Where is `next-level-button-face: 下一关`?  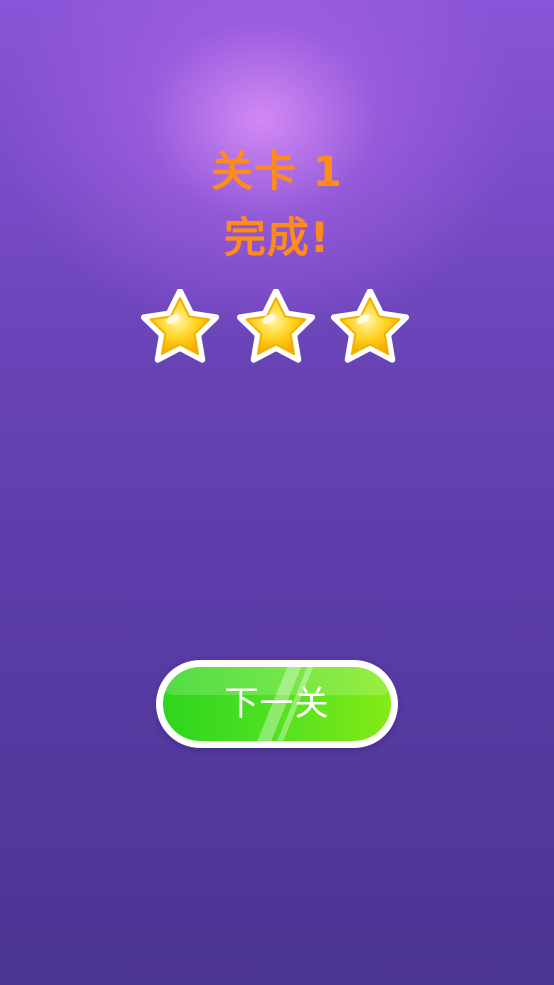 next-level-button-face: 下一关 is located at coordinates (277, 704).